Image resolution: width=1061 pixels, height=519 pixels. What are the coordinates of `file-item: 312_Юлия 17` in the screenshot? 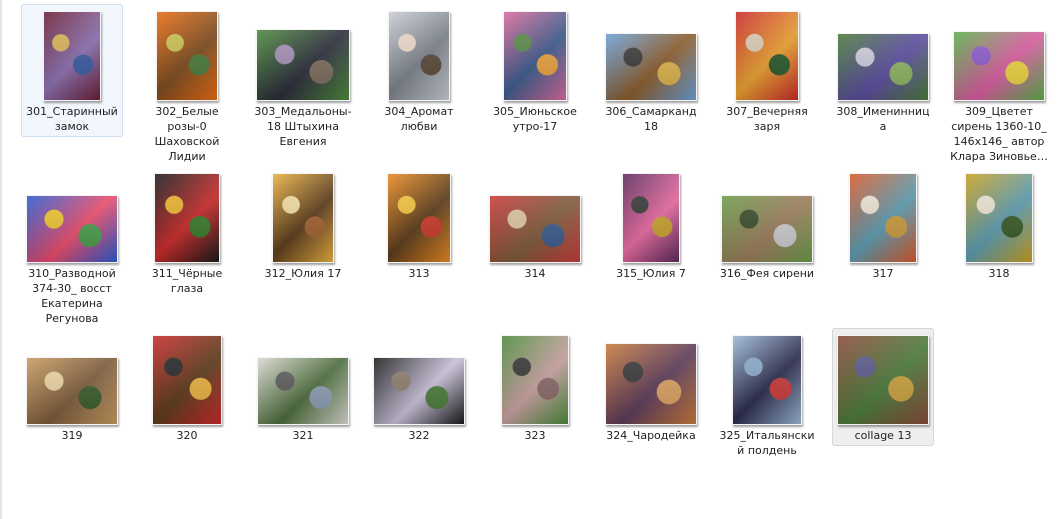 It's located at (303, 224).